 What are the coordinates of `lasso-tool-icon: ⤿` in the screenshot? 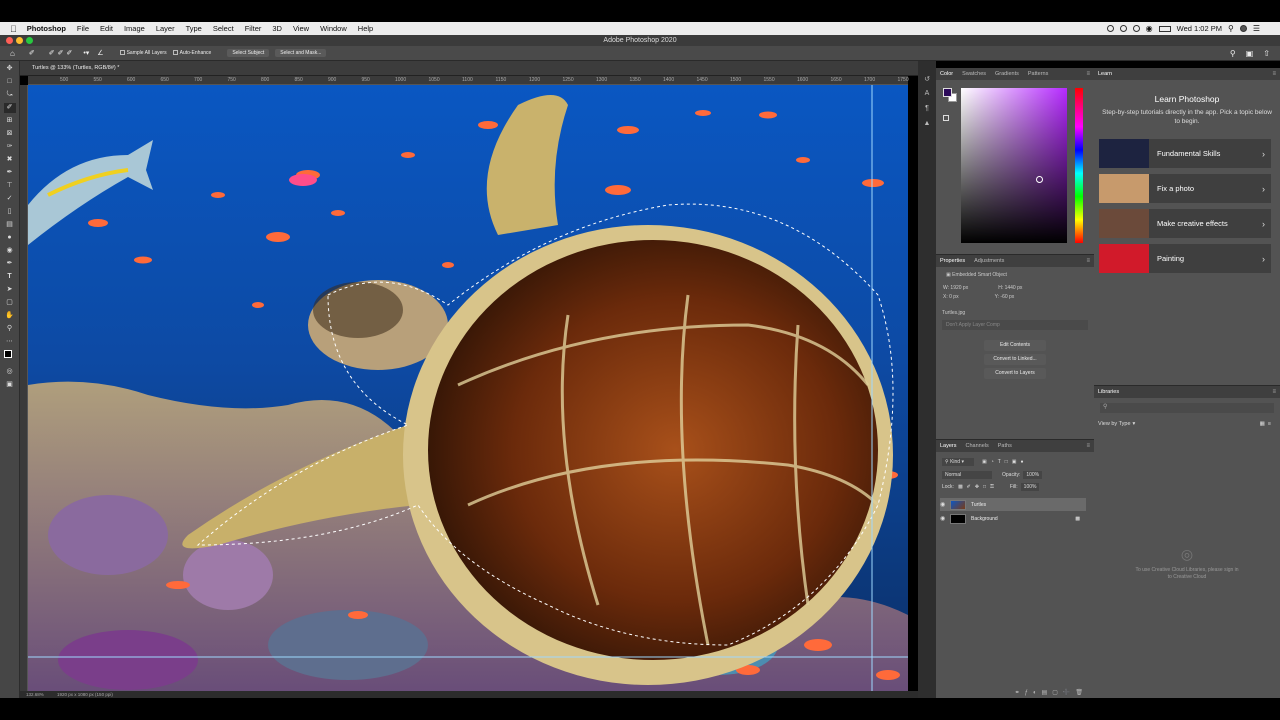 It's located at (10, 95).